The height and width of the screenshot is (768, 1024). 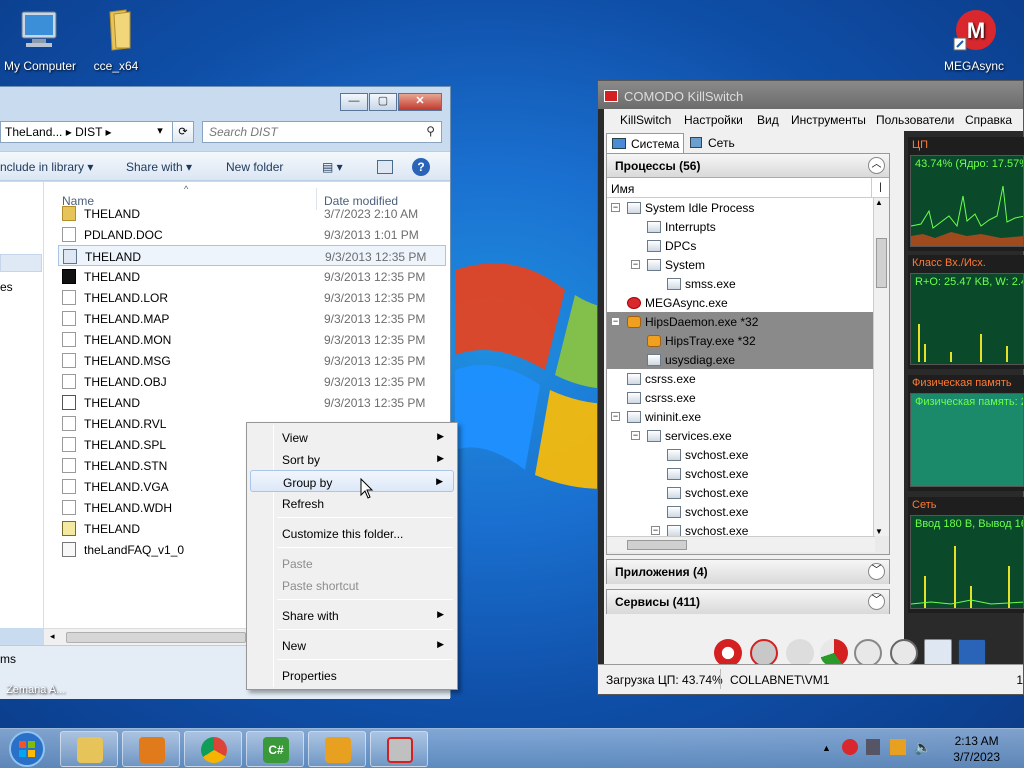 What do you see at coordinates (21, 263) in the screenshot?
I see `nav-item-selected` at bounding box center [21, 263].